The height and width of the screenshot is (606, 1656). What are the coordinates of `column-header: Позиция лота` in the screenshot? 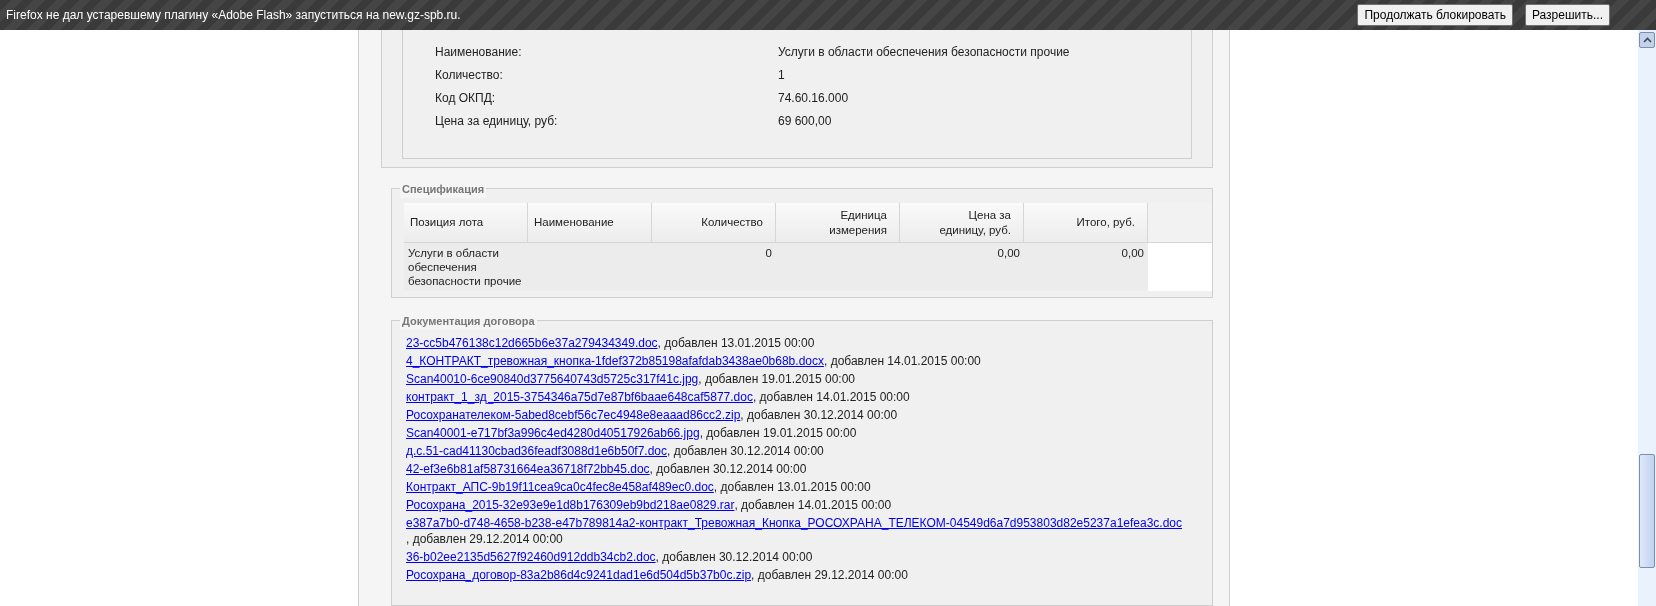 It's located at (466, 222).